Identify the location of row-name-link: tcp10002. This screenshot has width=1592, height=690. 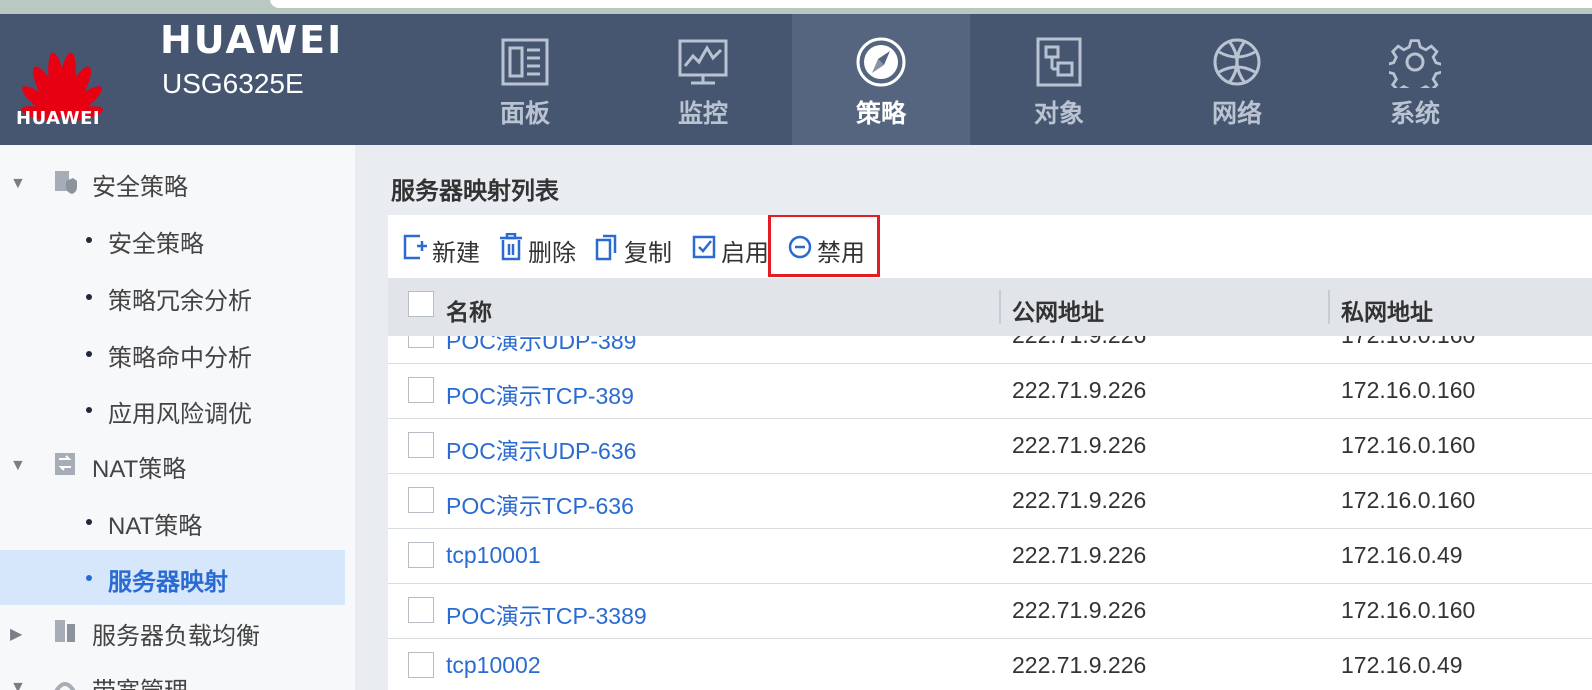
(493, 665).